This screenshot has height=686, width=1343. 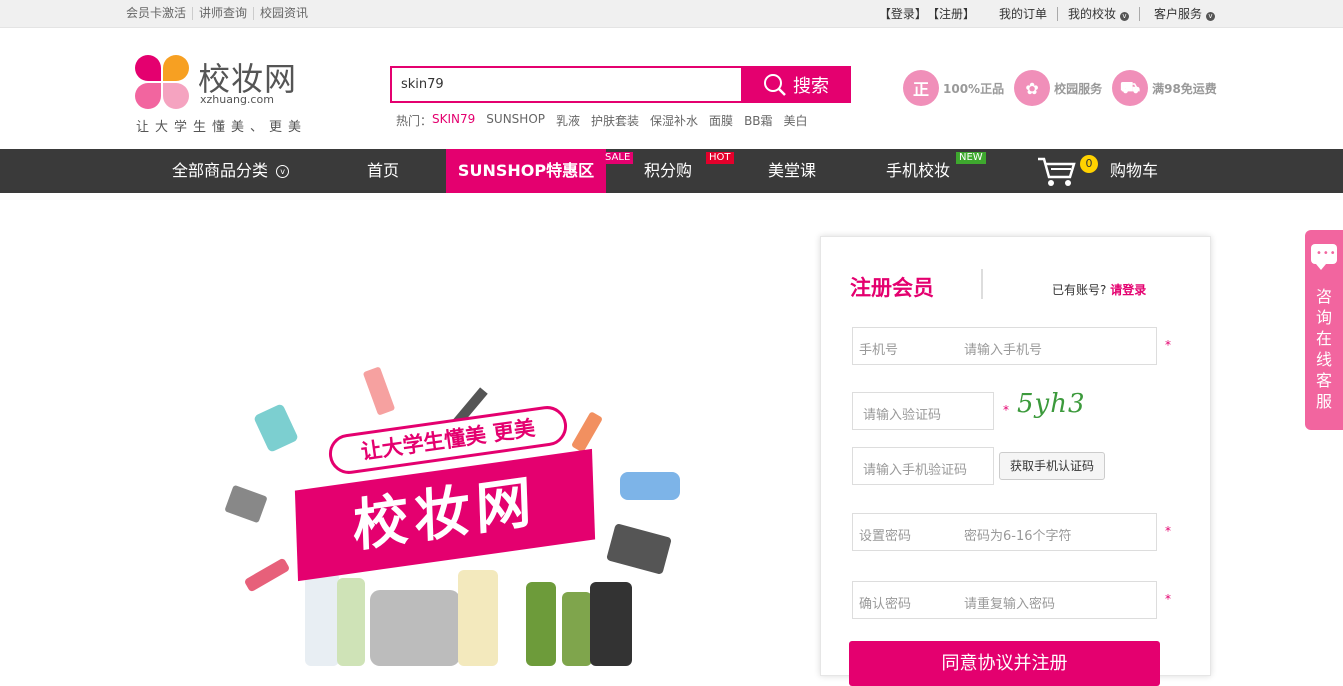 What do you see at coordinates (283, 13) in the screenshot?
I see `campus-news-link: 校园资讯` at bounding box center [283, 13].